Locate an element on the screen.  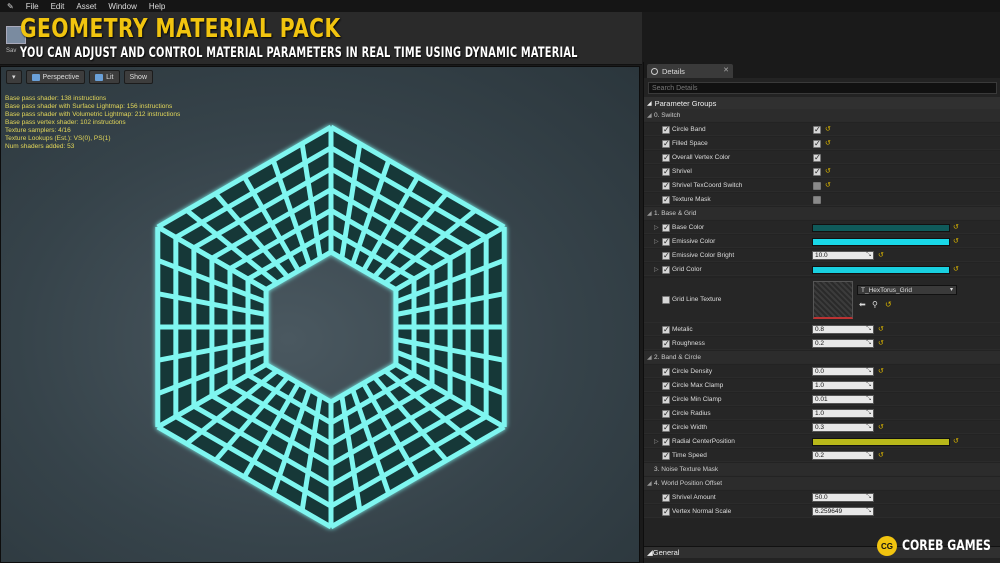
menu-edit: Edit is located at coordinates (58, 6).